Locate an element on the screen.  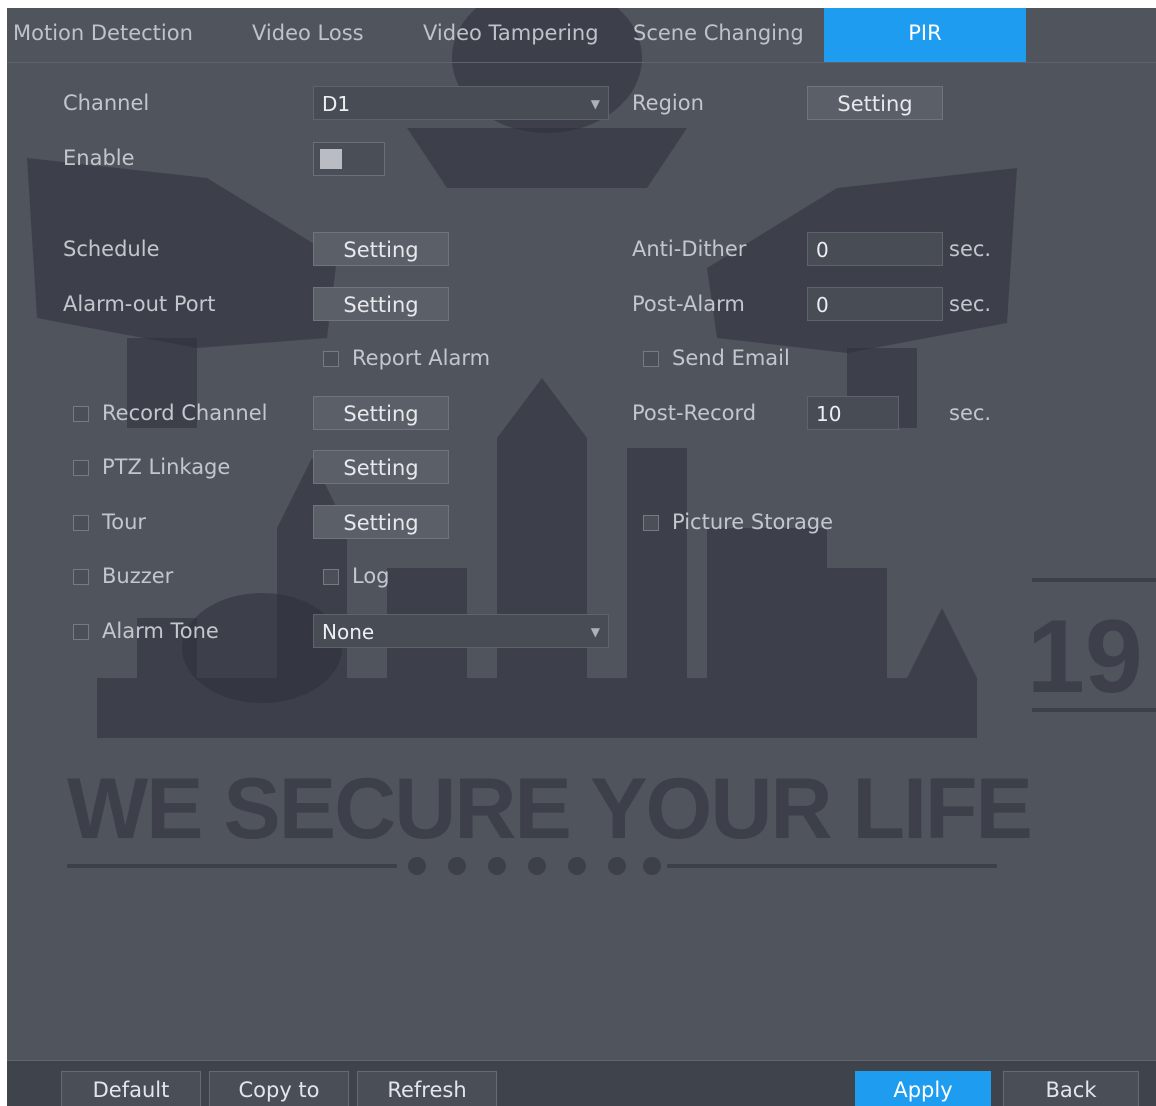
alarm-tone-checkbox is located at coordinates (81, 632).